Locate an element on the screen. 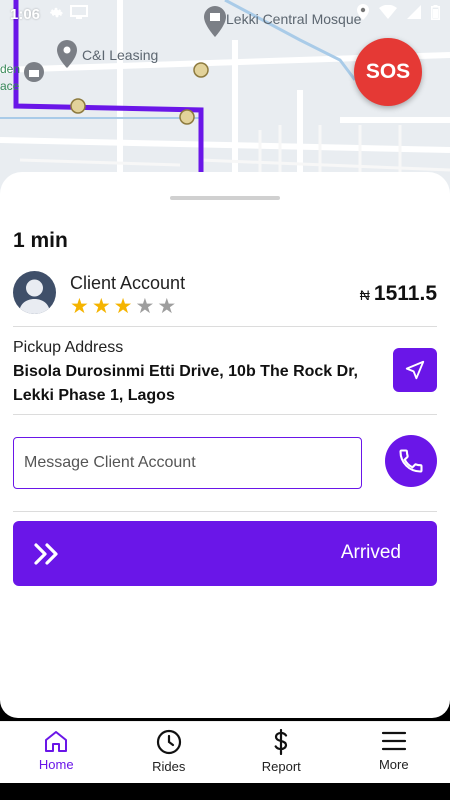  location-status-icon is located at coordinates (363, 14).